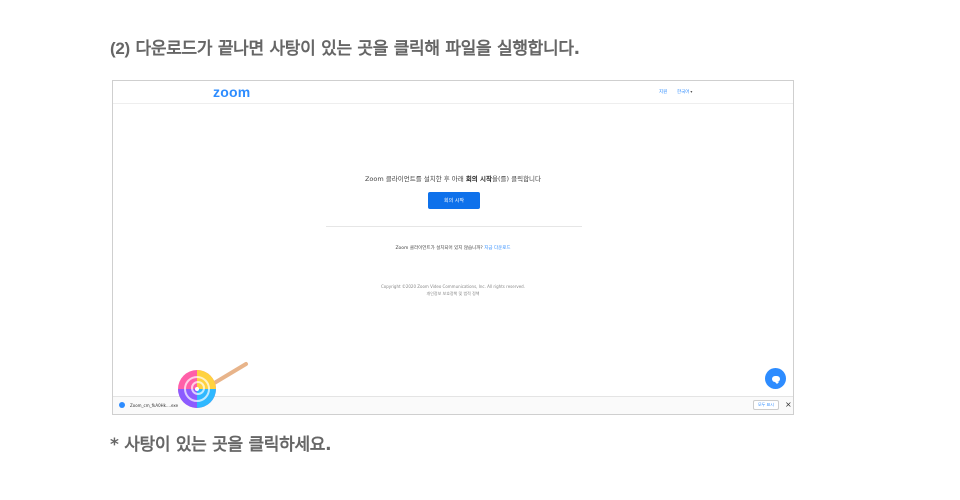 The width and height of the screenshot is (960, 500). I want to click on launch-meeting-button: 회의 시작, so click(454, 200).